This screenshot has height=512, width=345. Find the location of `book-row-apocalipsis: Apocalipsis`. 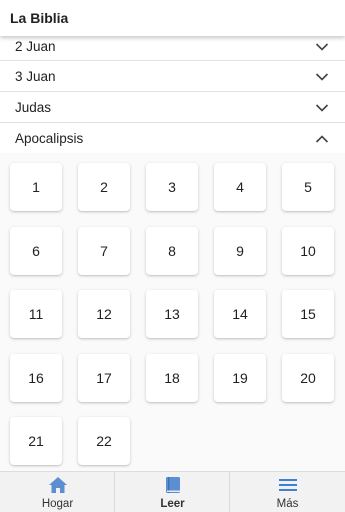

book-row-apocalipsis: Apocalipsis is located at coordinates (172, 138).